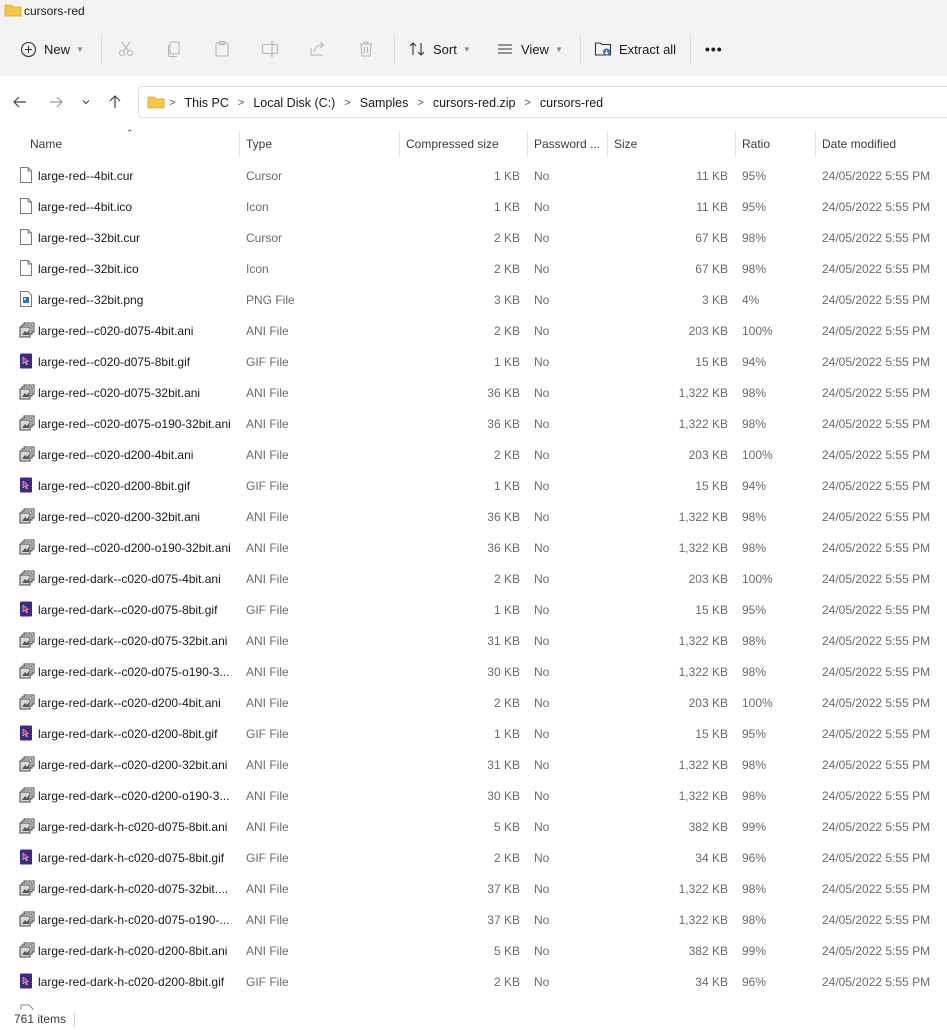 The height and width of the screenshot is (1030, 947). I want to click on sort-icon, so click(417, 49).